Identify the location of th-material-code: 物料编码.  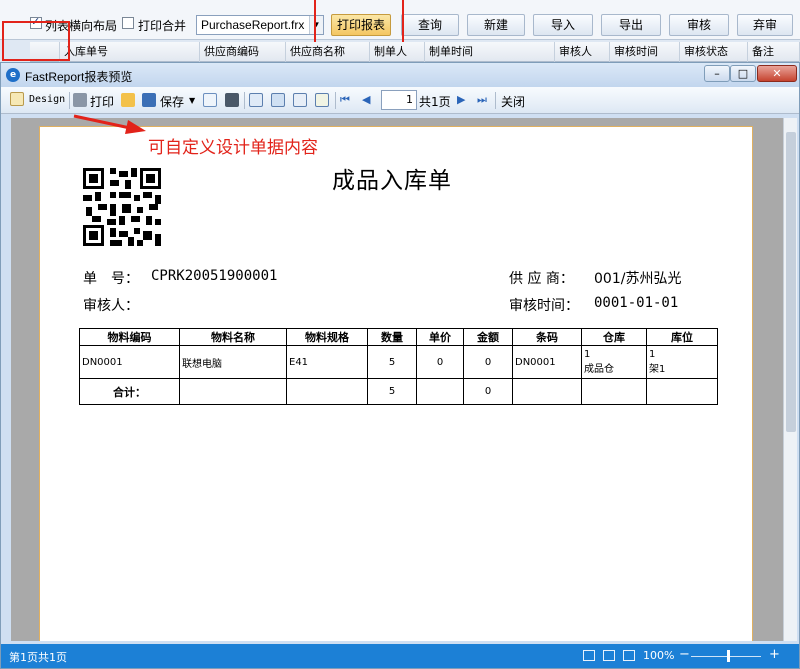
(129, 337).